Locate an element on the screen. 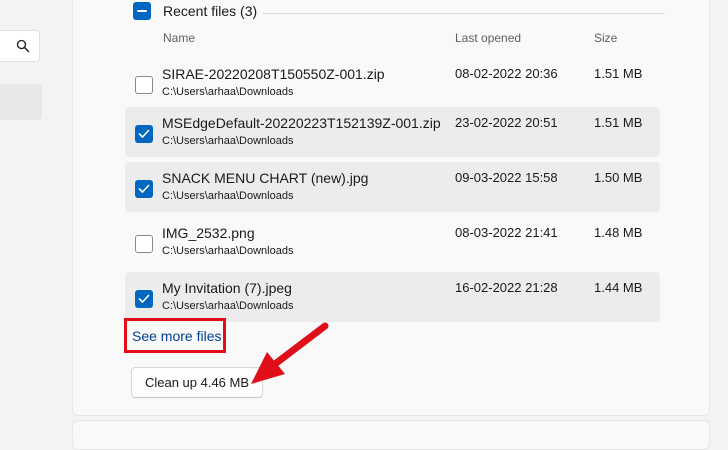 The height and width of the screenshot is (450, 728). file-name: IMG_2532.png is located at coordinates (208, 233).